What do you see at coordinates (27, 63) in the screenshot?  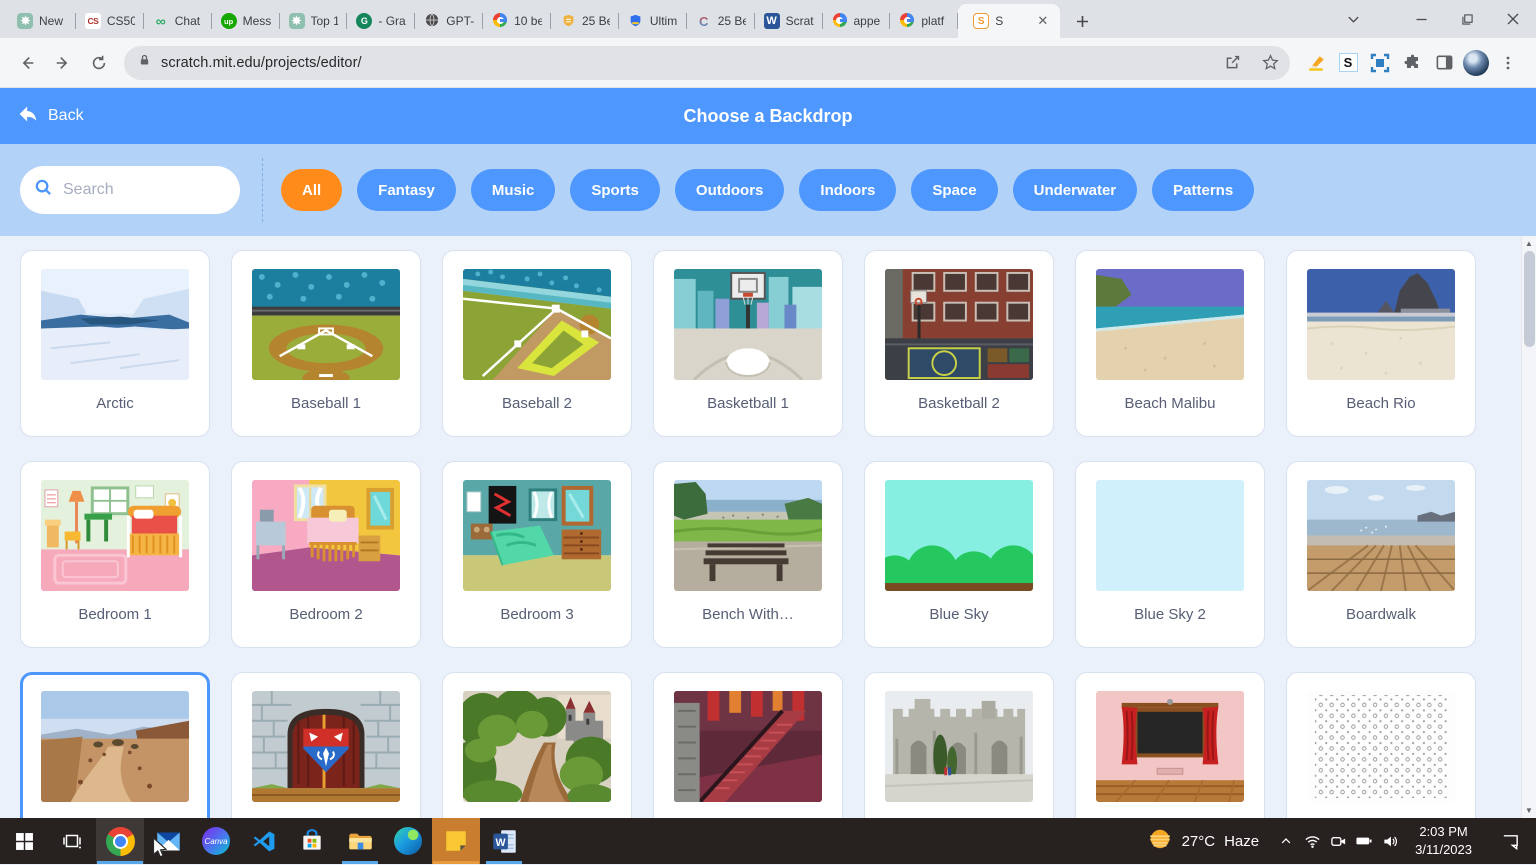 I see `back-icon` at bounding box center [27, 63].